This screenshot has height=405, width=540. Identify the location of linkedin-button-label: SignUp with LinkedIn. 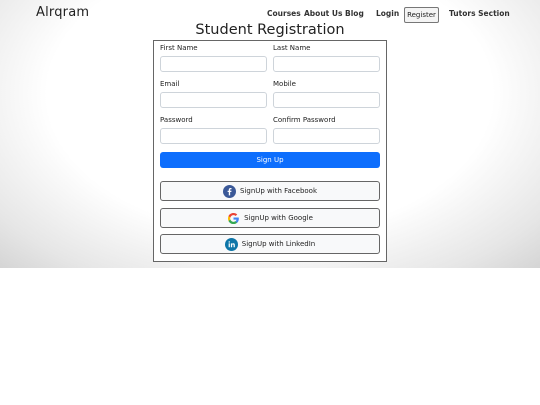
(278, 244).